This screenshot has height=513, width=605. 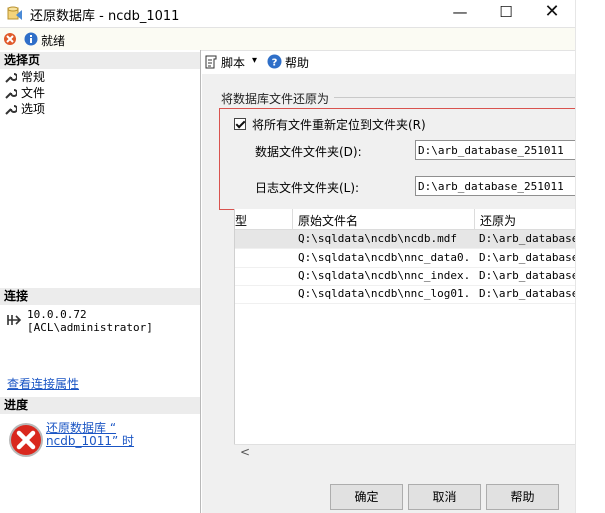 What do you see at coordinates (31, 39) in the screenshot?
I see `info-icon` at bounding box center [31, 39].